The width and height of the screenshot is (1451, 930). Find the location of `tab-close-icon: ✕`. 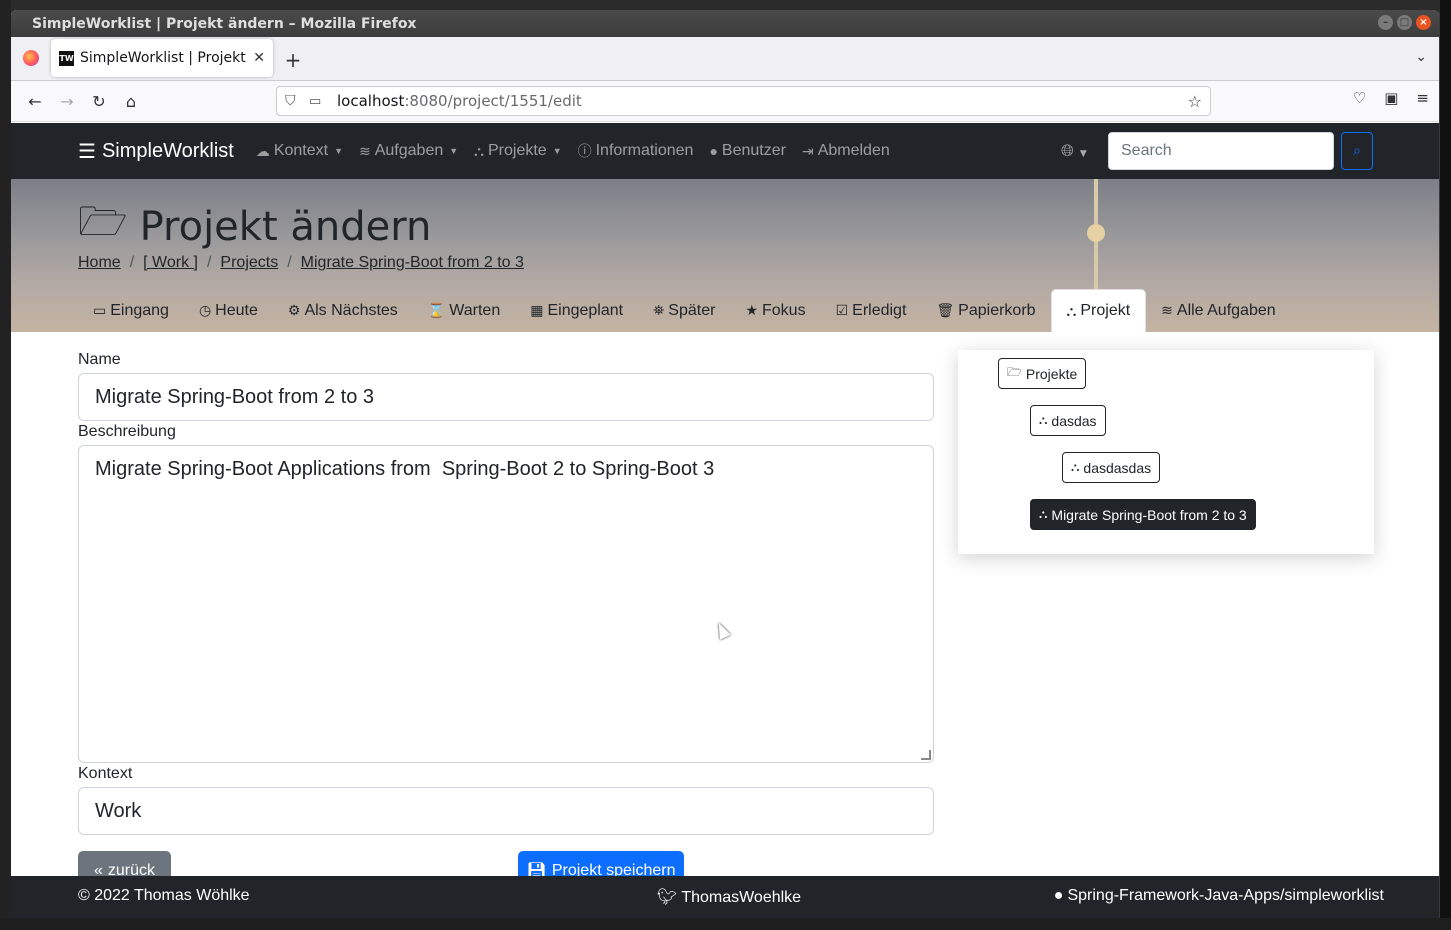

tab-close-icon: ✕ is located at coordinates (259, 58).